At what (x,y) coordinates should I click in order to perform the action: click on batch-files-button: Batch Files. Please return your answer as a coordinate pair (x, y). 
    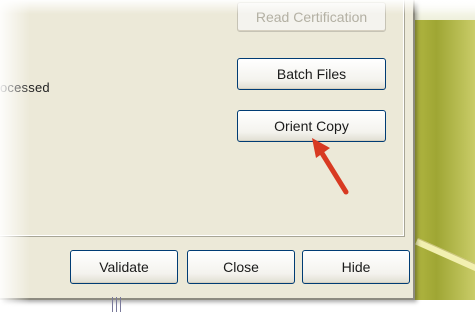
    Looking at the image, I should click on (311, 74).